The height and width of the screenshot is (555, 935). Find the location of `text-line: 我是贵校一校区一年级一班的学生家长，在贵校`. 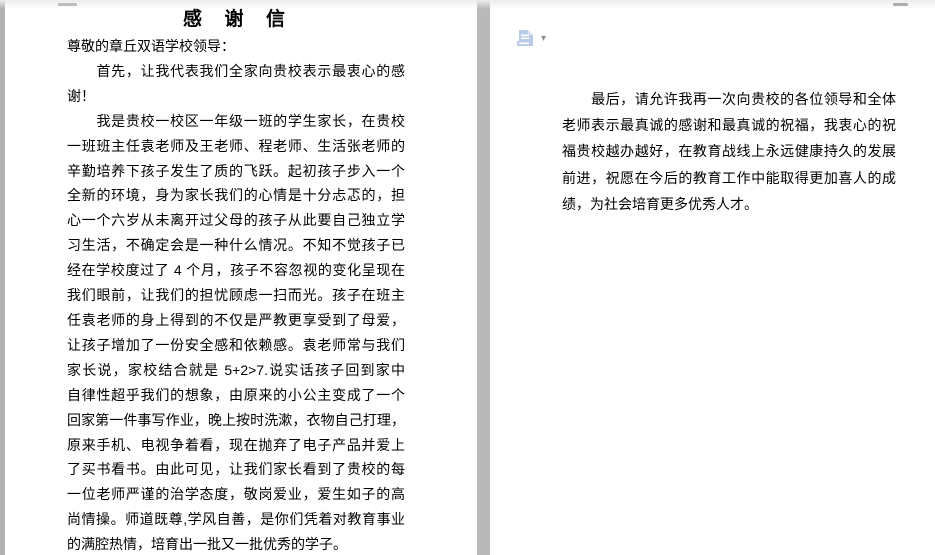

text-line: 我是贵校一校区一年级一班的学生家长，在贵校 is located at coordinates (236, 121).